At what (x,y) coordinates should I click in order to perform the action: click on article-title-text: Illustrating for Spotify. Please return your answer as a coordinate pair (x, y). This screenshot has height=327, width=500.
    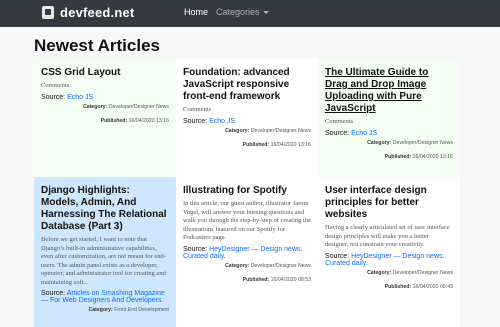
    Looking at the image, I should click on (235, 190).